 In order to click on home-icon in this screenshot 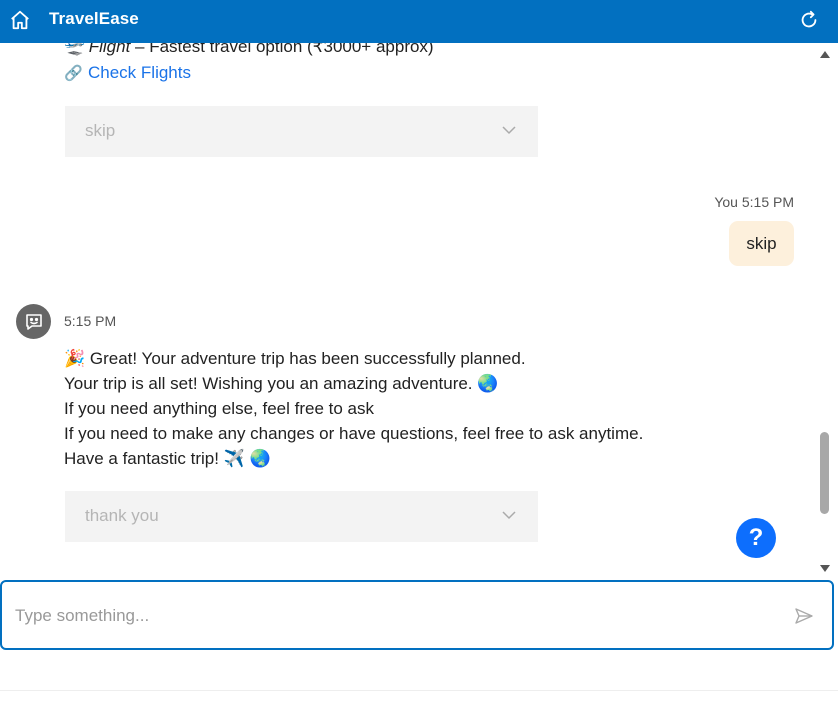, I will do `click(20, 20)`.